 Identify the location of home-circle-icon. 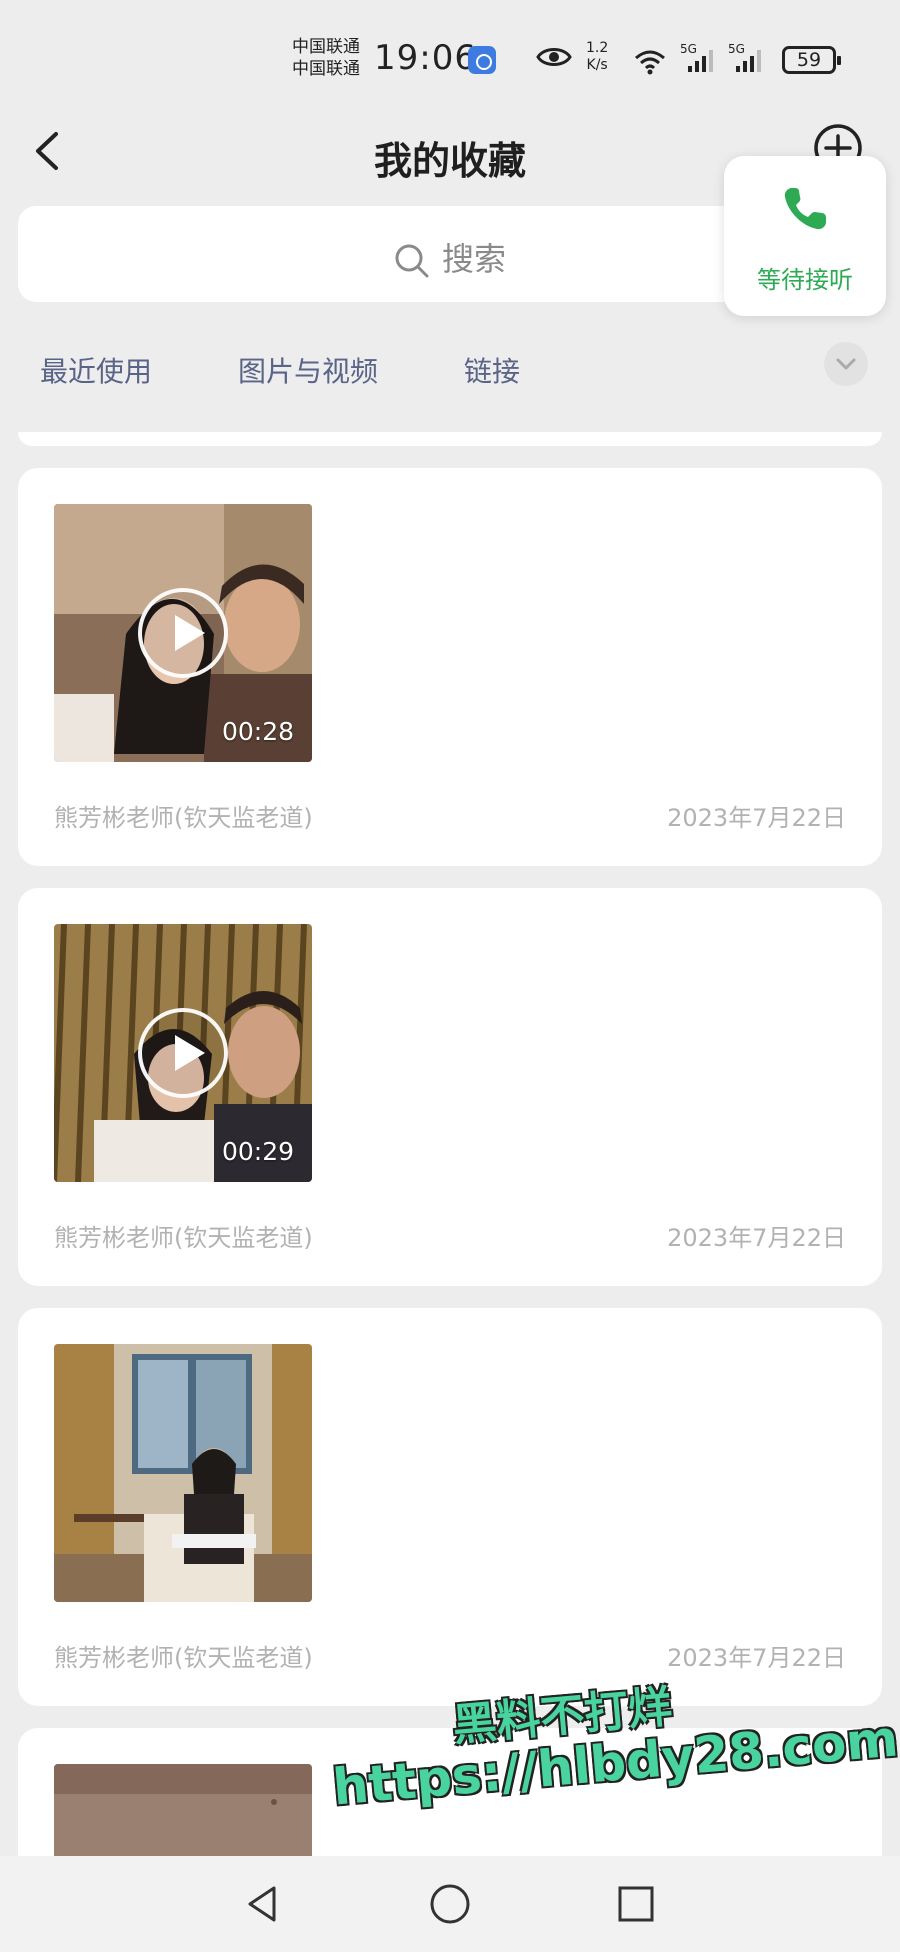
(450, 1904).